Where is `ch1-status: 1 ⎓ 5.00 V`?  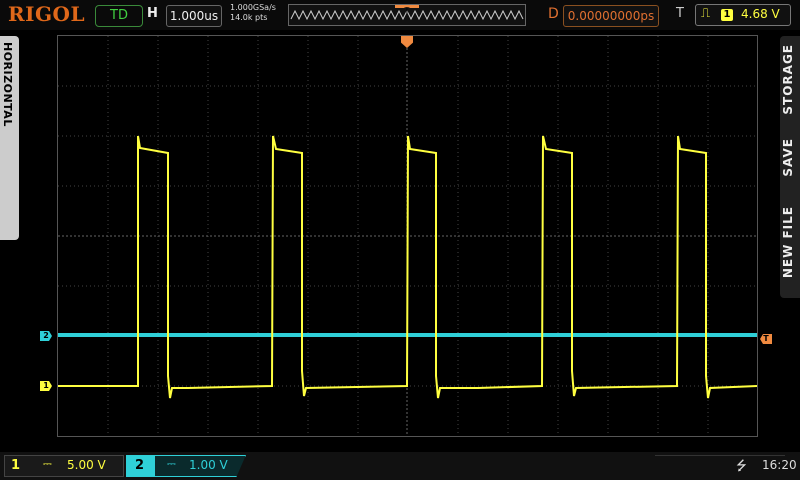
ch1-status: 1 ⎓ 5.00 V is located at coordinates (64, 466).